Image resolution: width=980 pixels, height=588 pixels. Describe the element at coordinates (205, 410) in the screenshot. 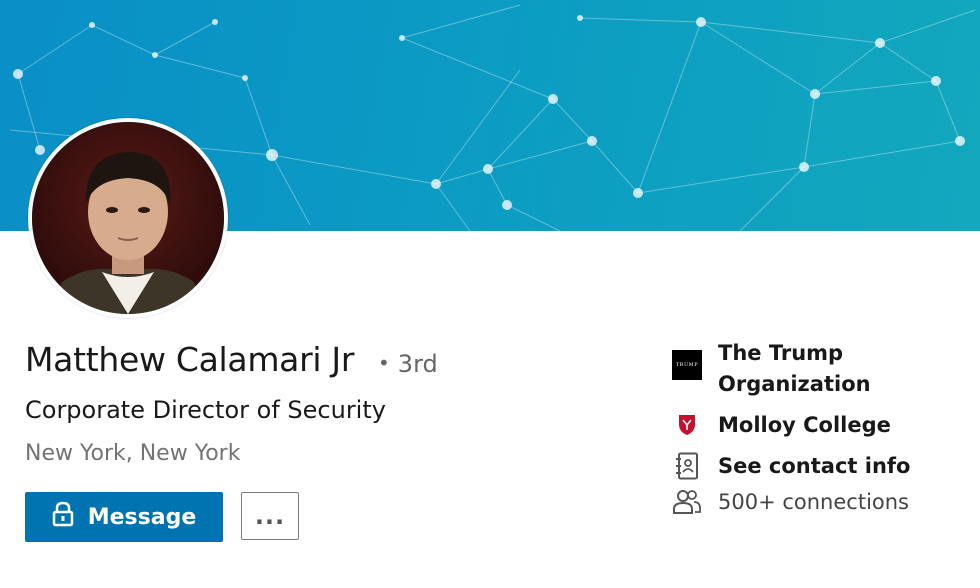

I see `profile-headline: Corporate Director of Security` at that location.